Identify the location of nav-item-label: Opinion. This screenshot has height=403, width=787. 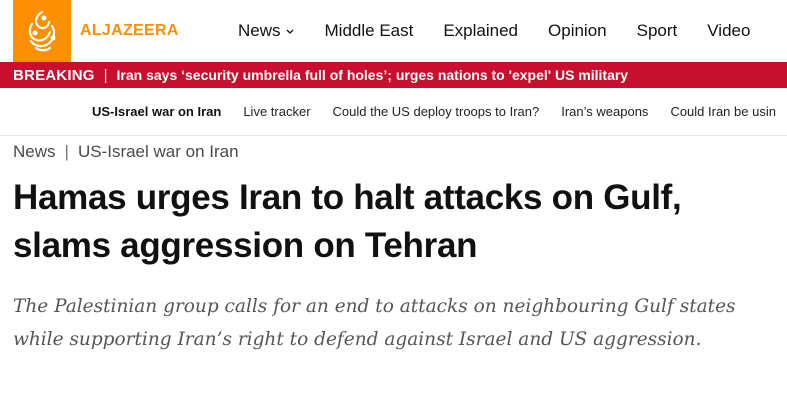
(577, 30).